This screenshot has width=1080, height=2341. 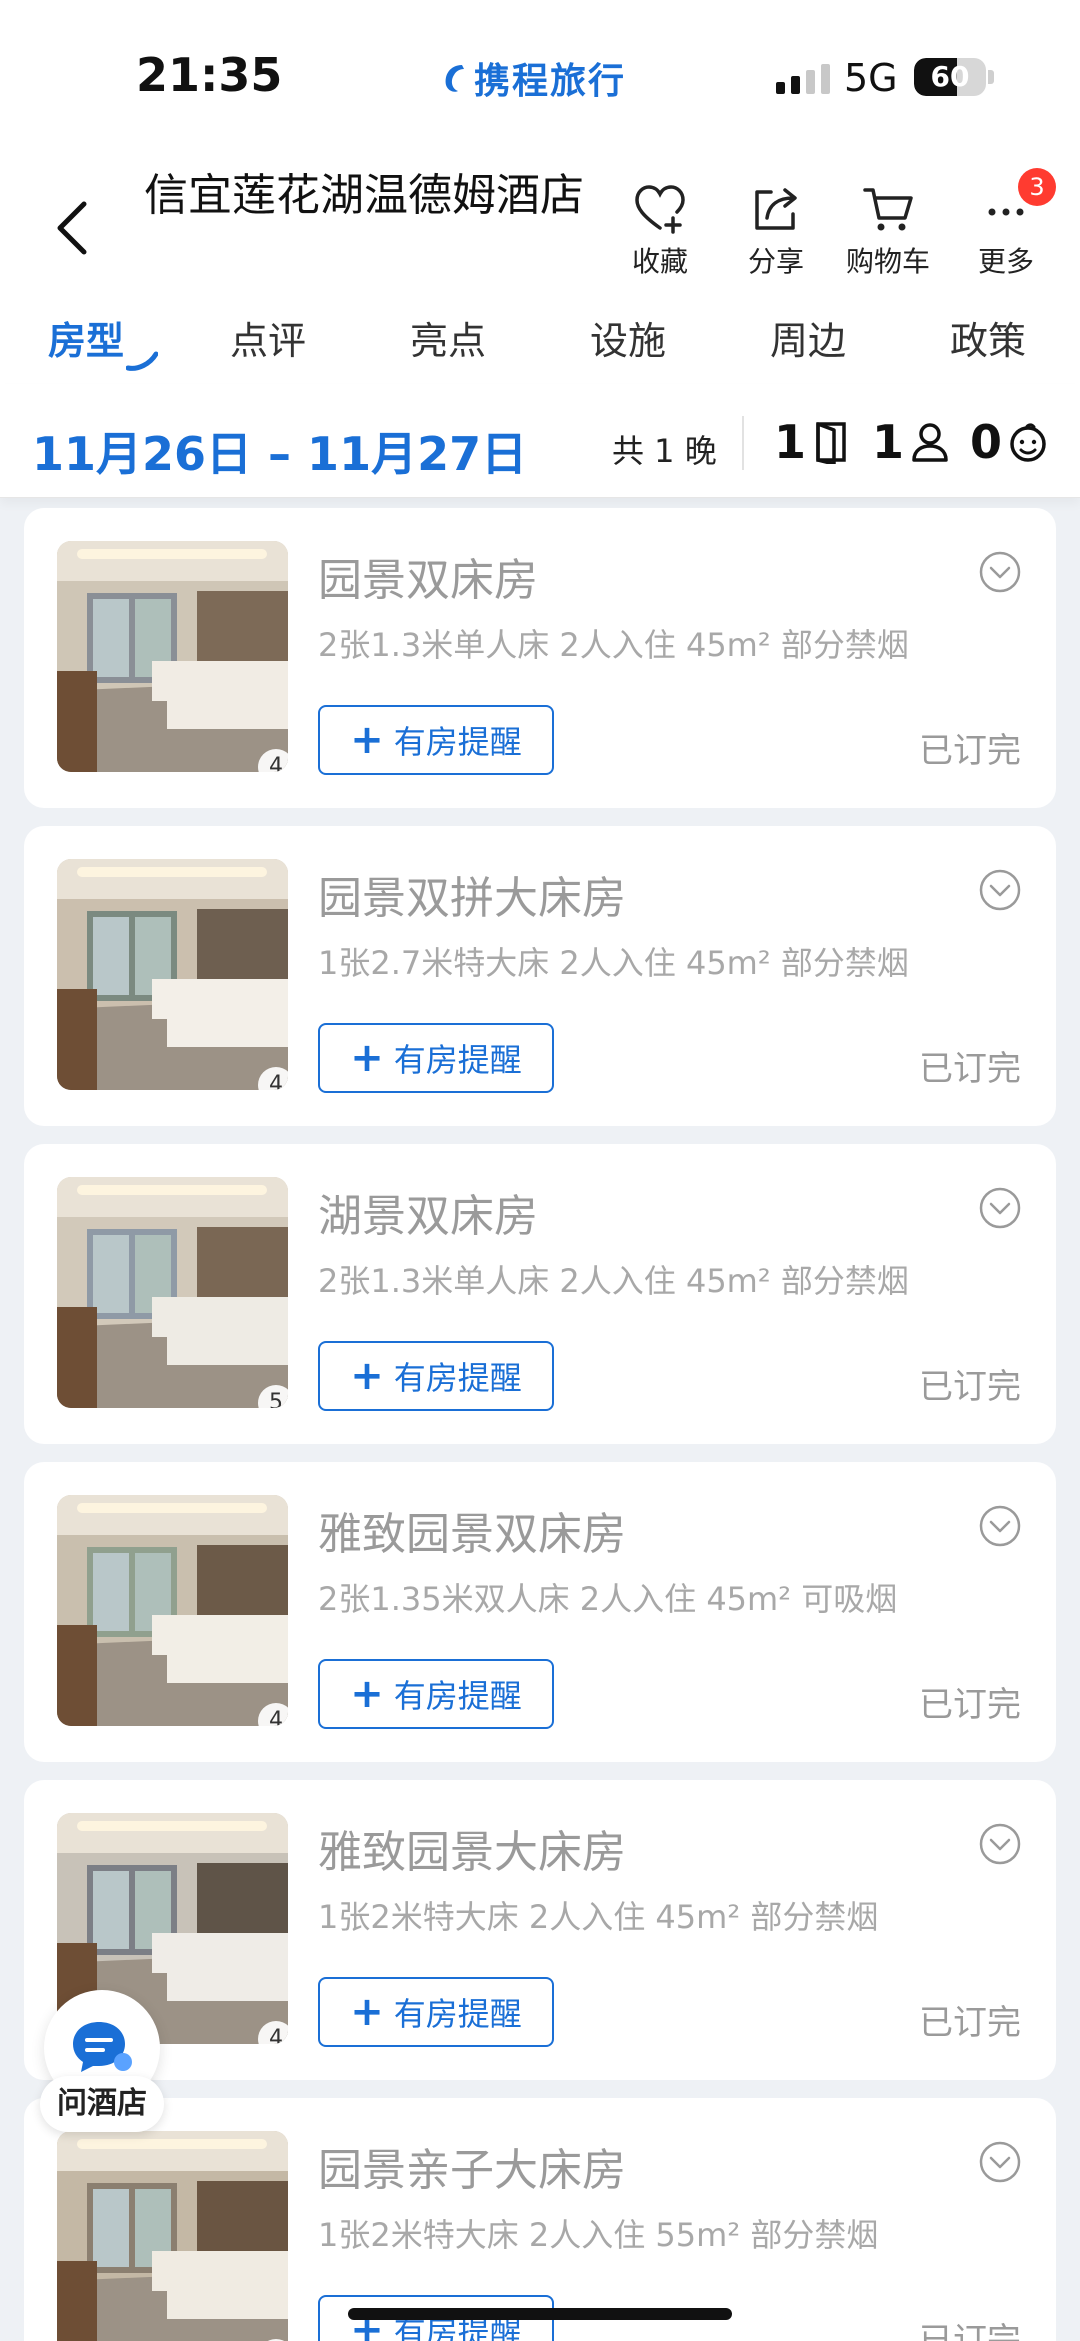 What do you see at coordinates (659, 261) in the screenshot?
I see `favorite-label: 收藏` at bounding box center [659, 261].